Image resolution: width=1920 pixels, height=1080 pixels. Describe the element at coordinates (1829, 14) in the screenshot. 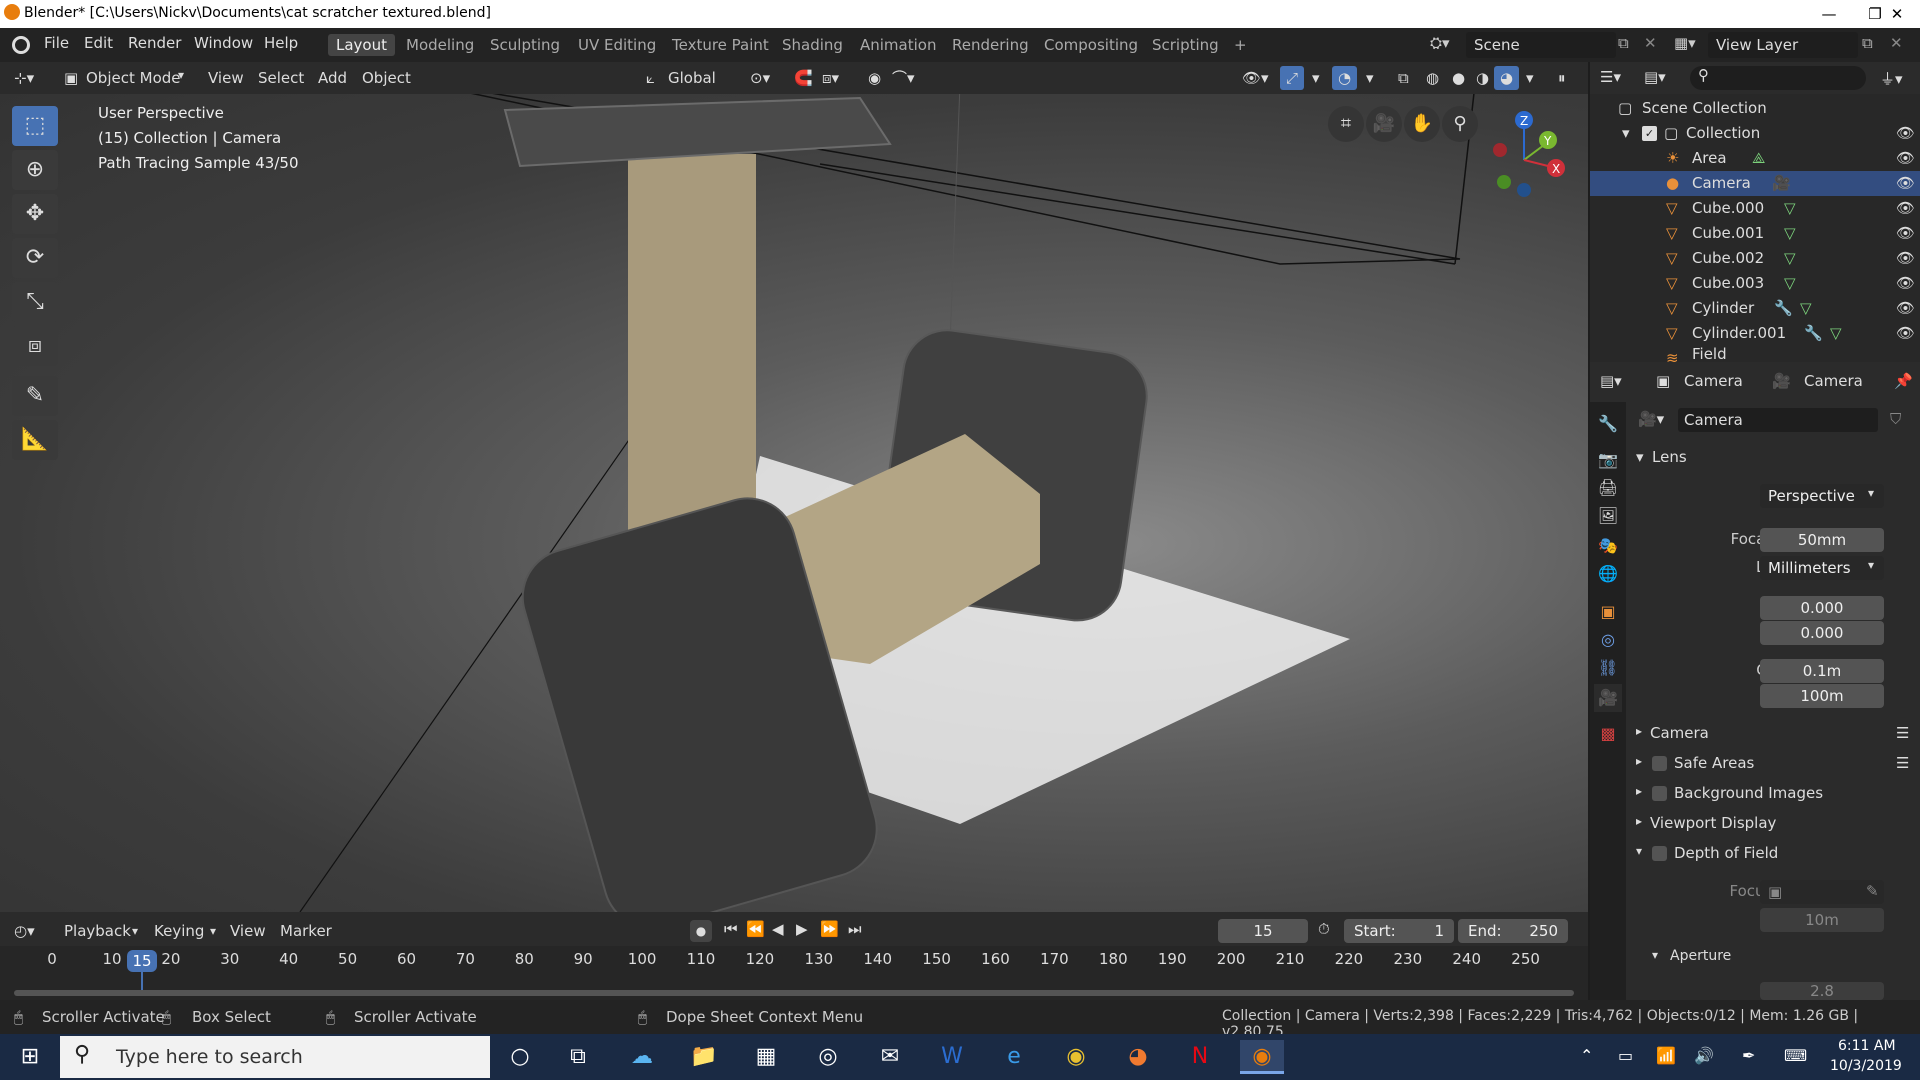

I see `minimize-button: —` at that location.